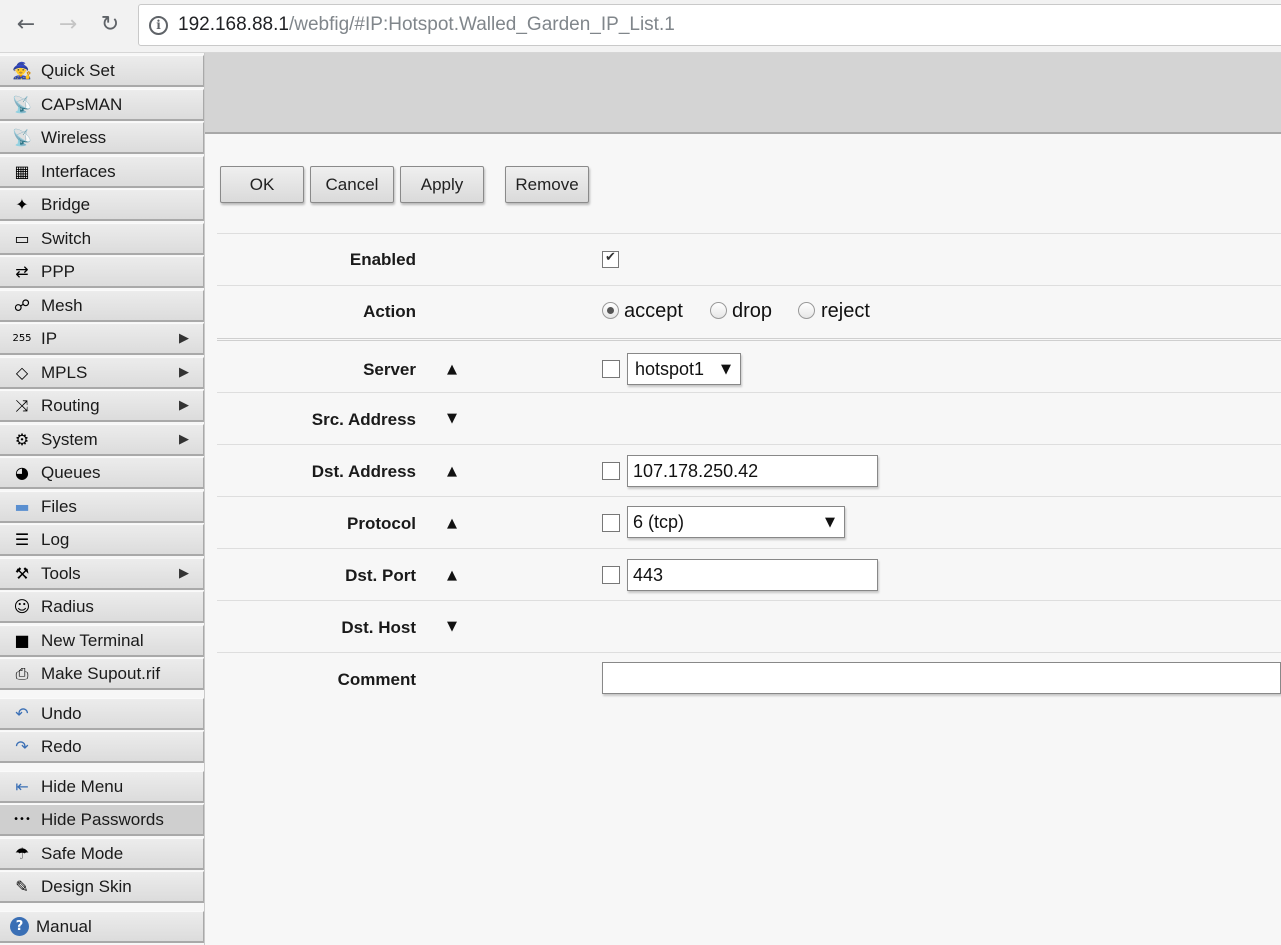  Describe the element at coordinates (69, 439) in the screenshot. I see `sidebar-item-label: System` at that location.